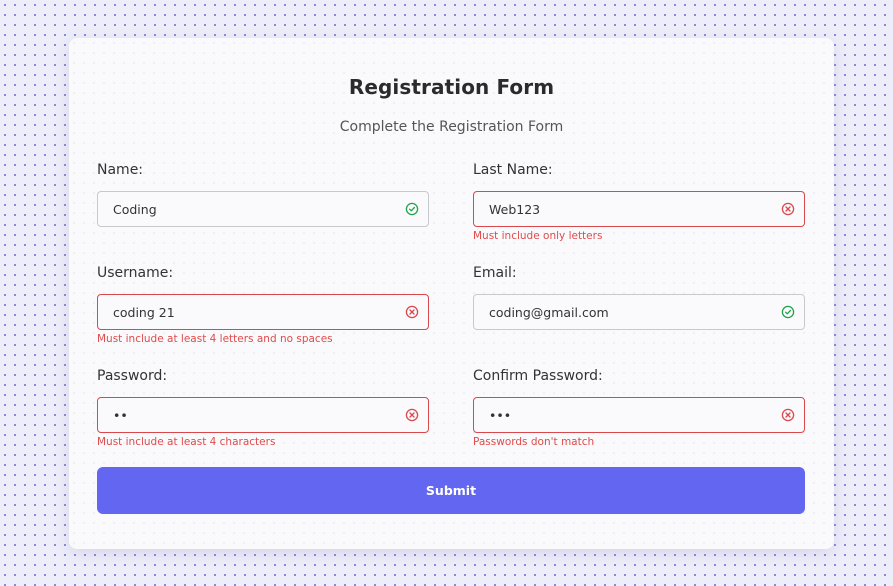 The height and width of the screenshot is (586, 893). What do you see at coordinates (513, 170) in the screenshot?
I see `last-name-label: Last Name:` at bounding box center [513, 170].